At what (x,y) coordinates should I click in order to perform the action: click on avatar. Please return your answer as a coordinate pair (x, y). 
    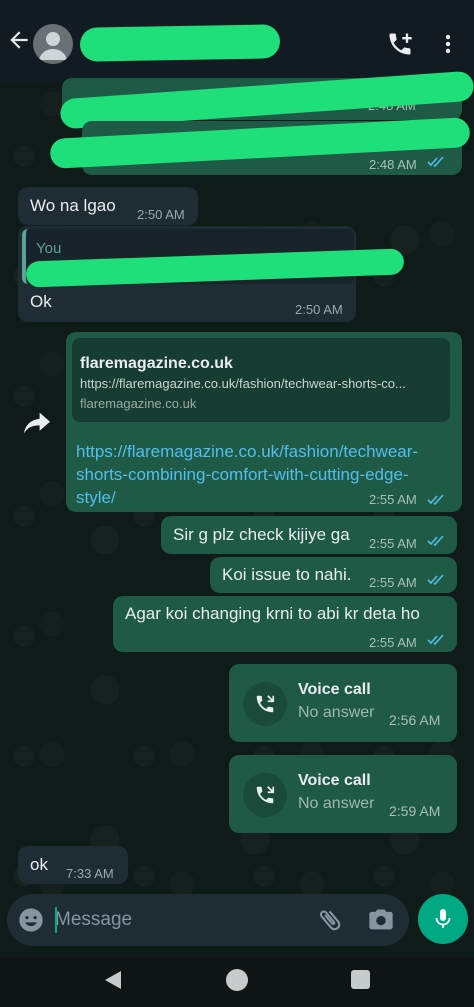
    Looking at the image, I should click on (53, 44).